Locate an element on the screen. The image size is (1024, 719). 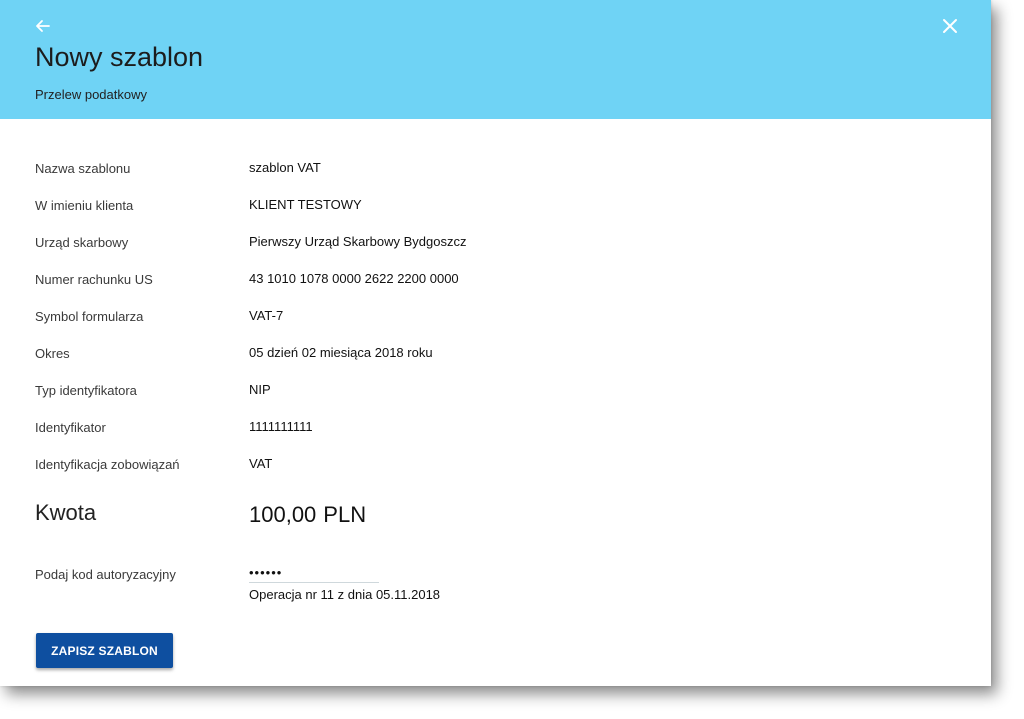
detail-value: szablon VAT is located at coordinates (285, 167).